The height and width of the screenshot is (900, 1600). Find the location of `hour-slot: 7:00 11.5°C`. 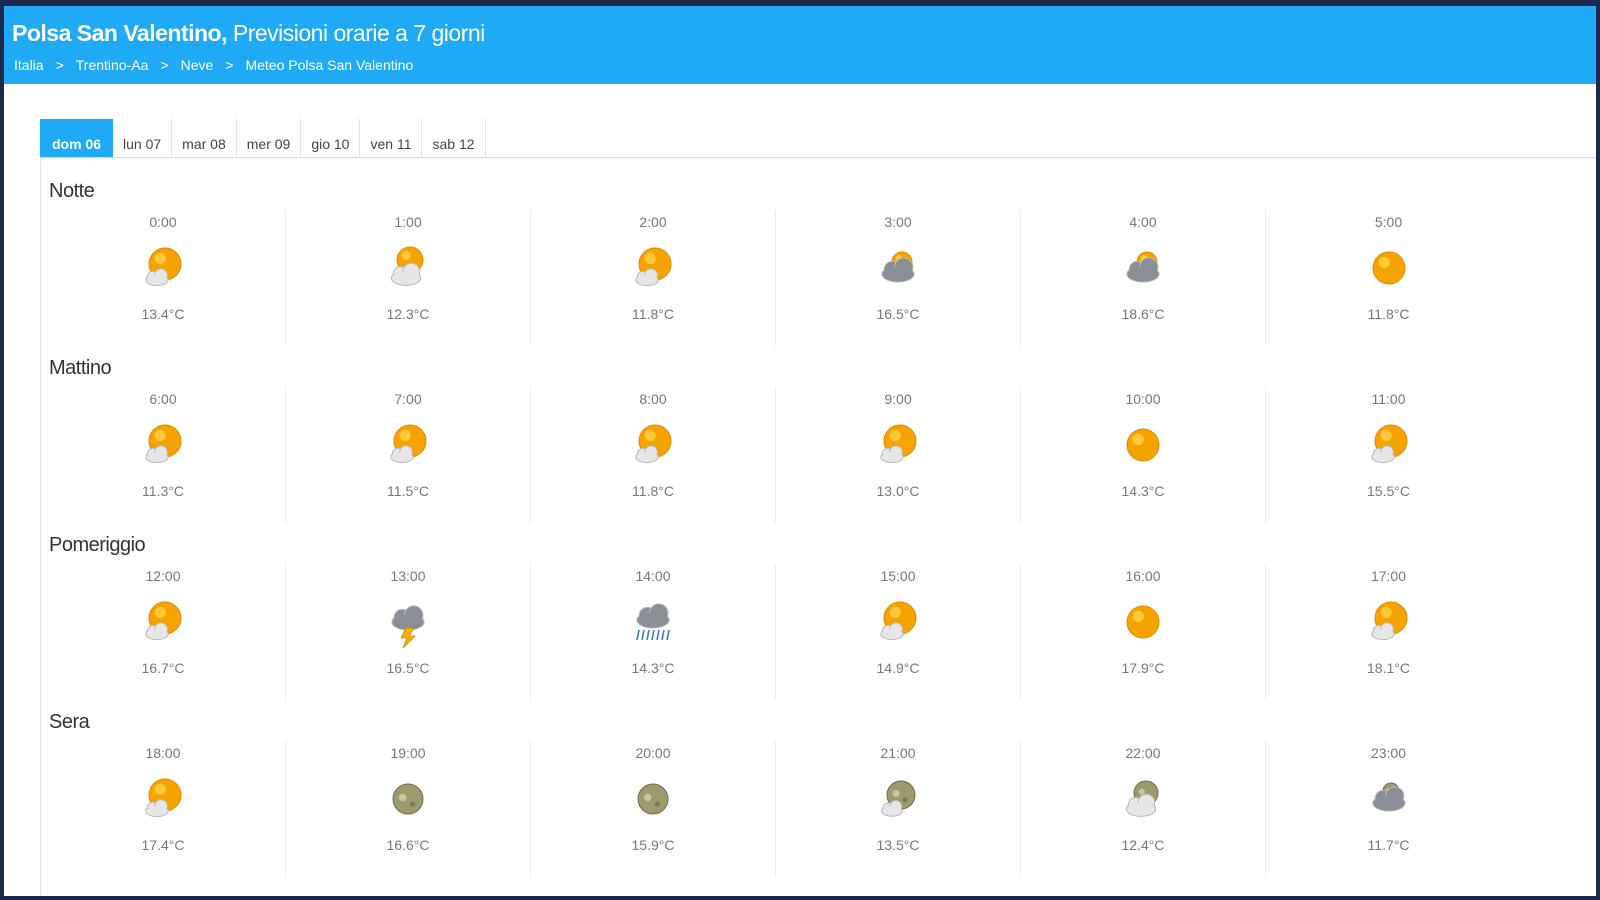

hour-slot: 7:00 11.5°C is located at coordinates (408, 455).